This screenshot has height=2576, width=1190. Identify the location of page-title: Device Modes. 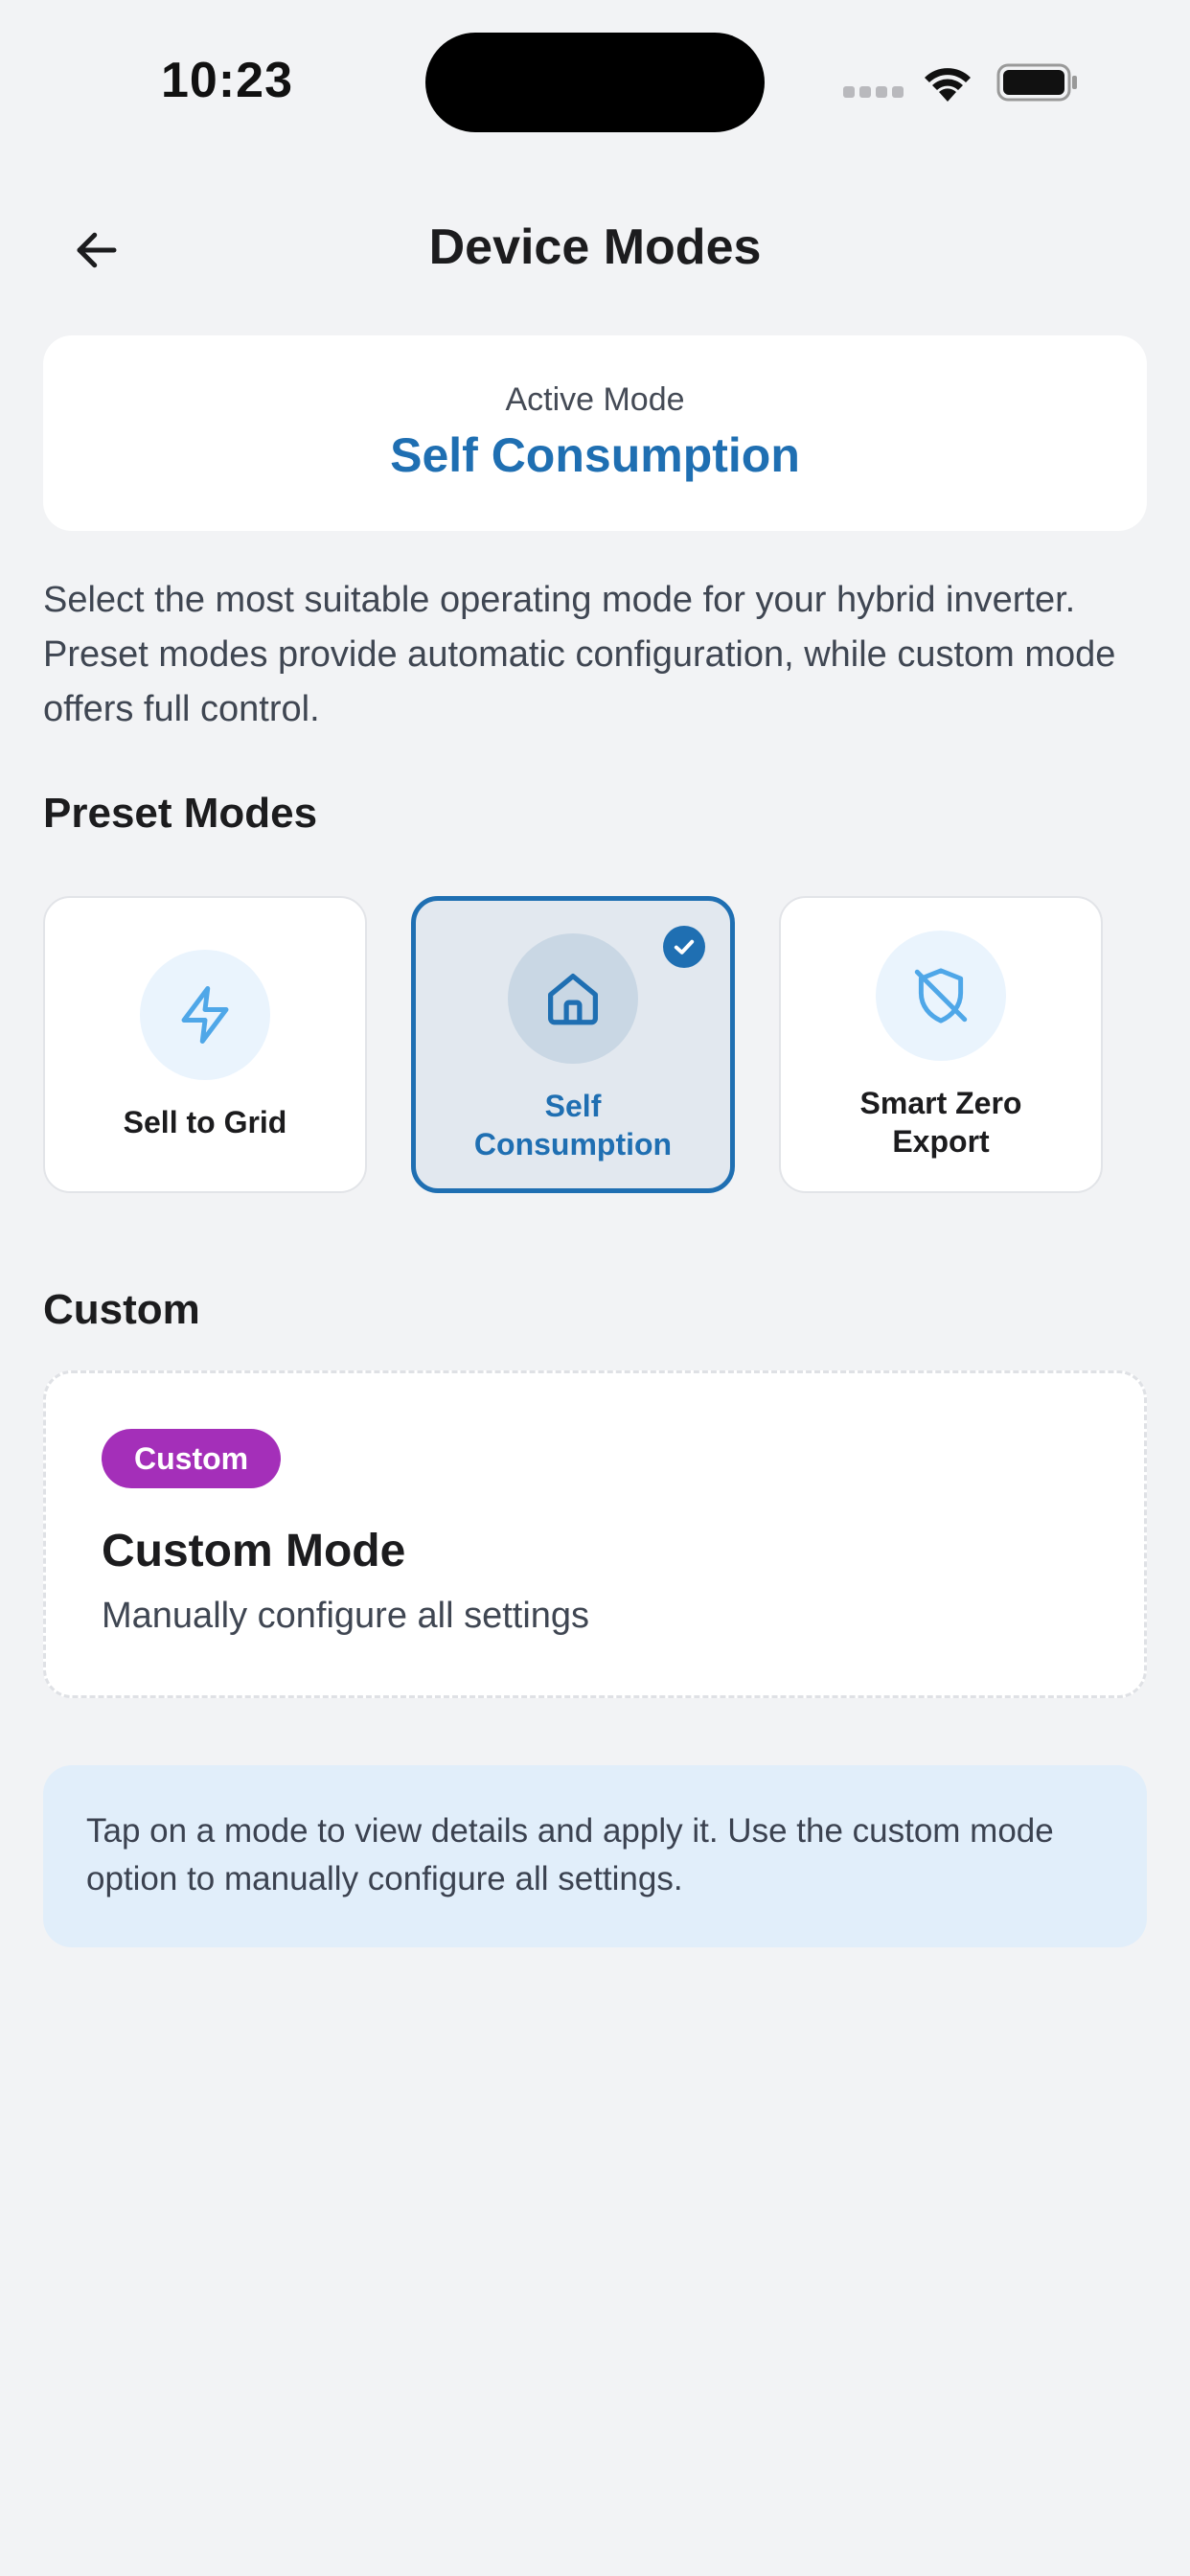
(595, 247).